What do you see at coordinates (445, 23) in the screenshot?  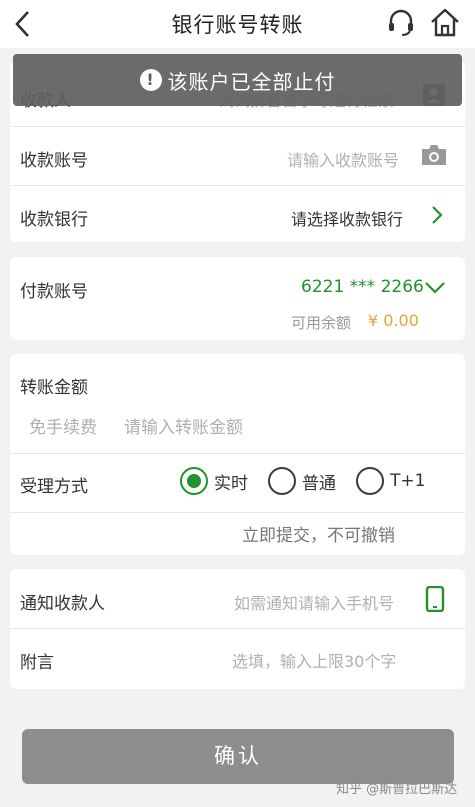 I see `home-icon` at bounding box center [445, 23].